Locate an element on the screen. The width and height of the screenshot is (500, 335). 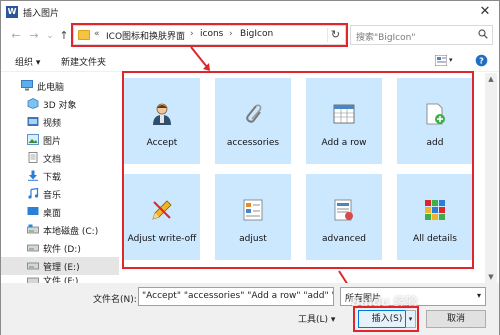
sidebar-item-downloads: 下载 is located at coordinates (60, 176).